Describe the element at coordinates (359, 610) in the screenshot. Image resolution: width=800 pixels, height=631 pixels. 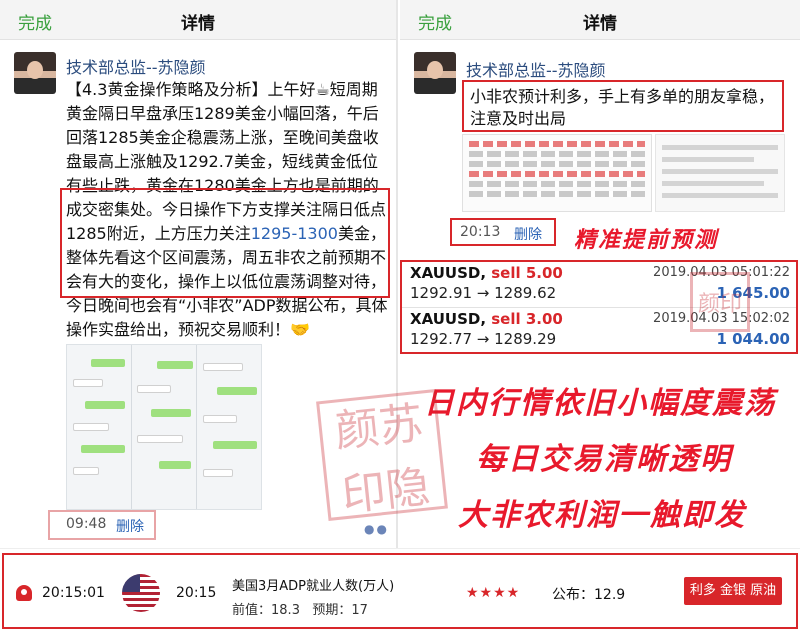
I see `forecast-value: 17` at that location.